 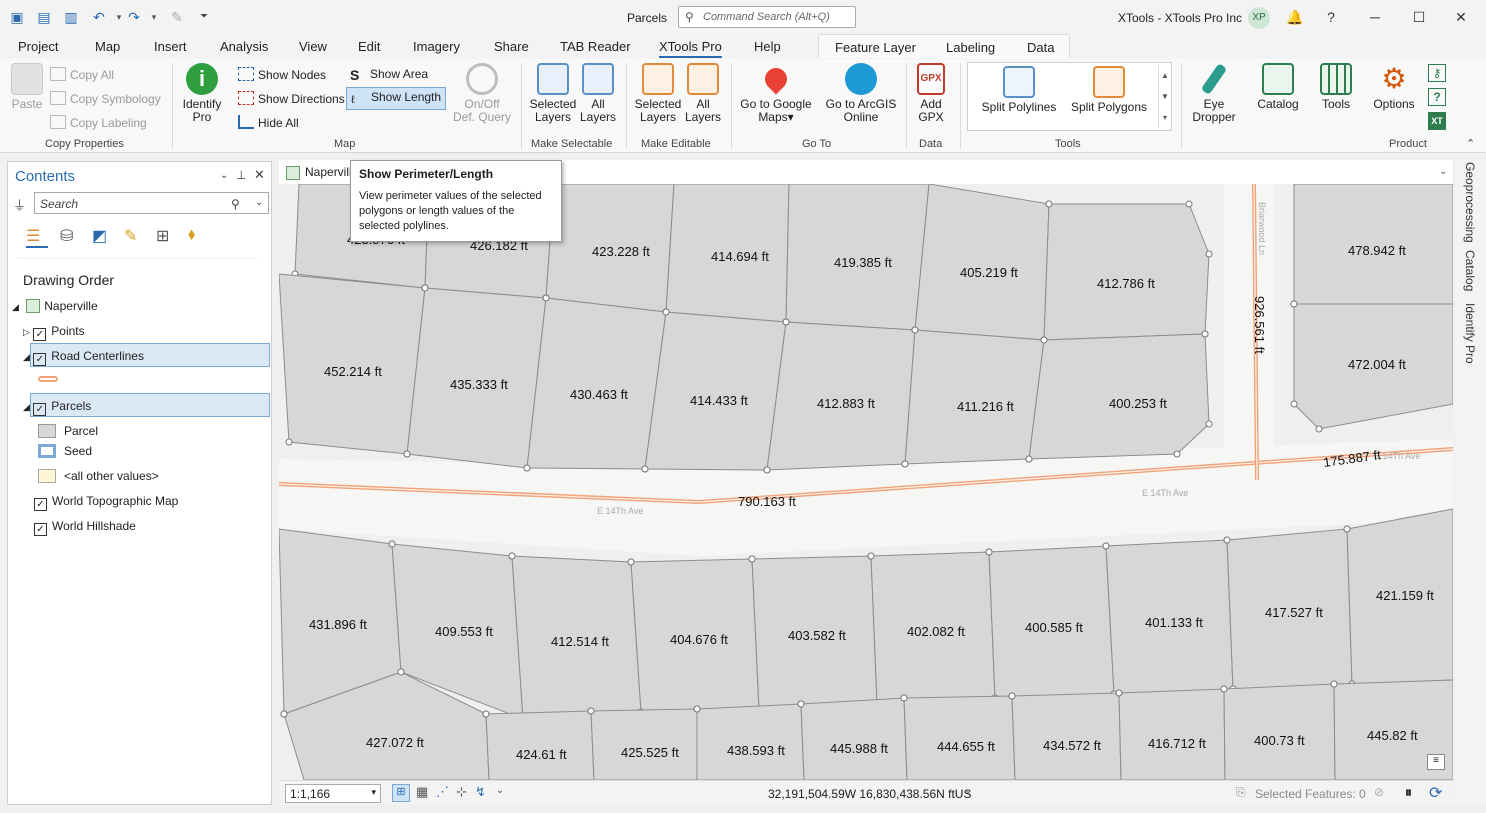 What do you see at coordinates (177, 17) in the screenshot?
I see `edit-icon: ✎` at bounding box center [177, 17].